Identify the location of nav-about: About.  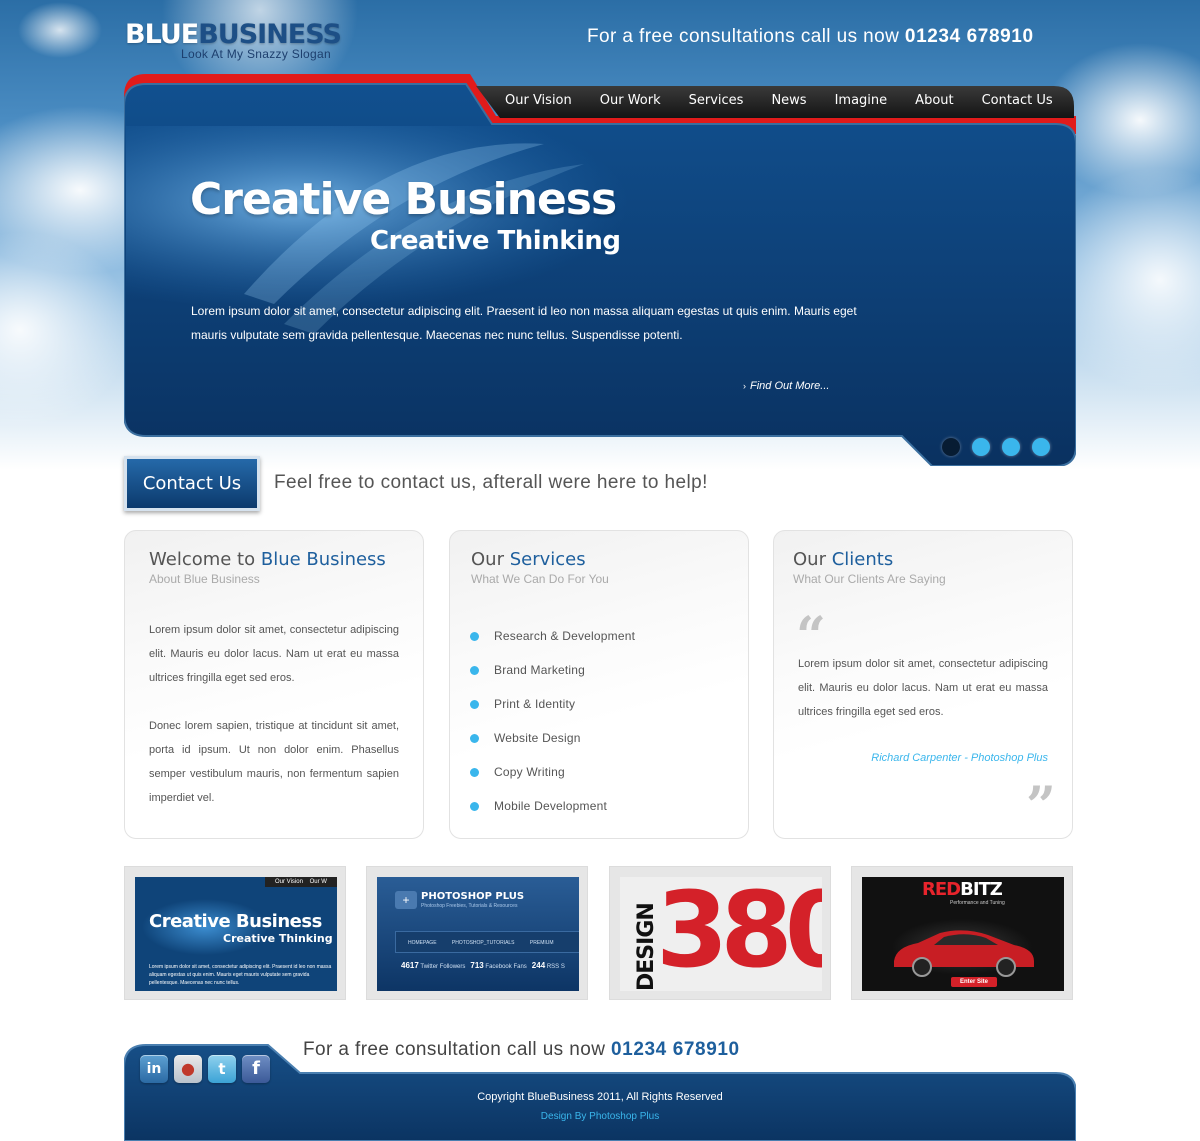
(934, 100).